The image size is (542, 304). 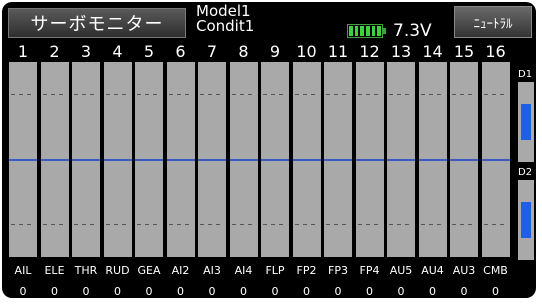 What do you see at coordinates (275, 51) in the screenshot?
I see `channel-number: 9` at bounding box center [275, 51].